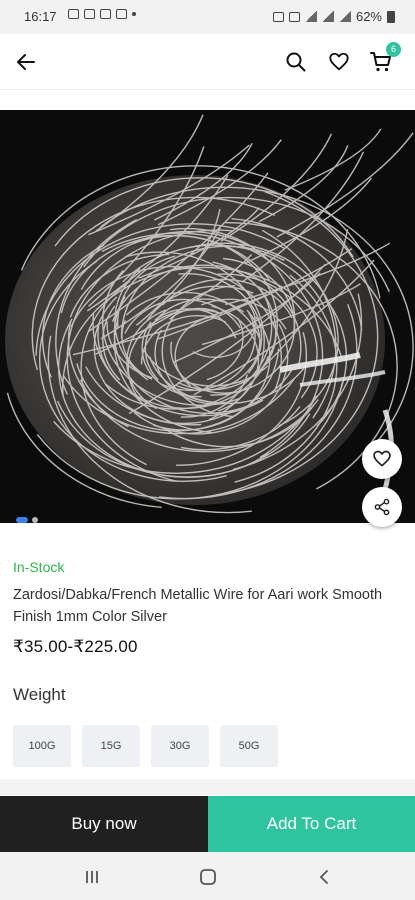  I want to click on recent-apps-button, so click(92, 877).